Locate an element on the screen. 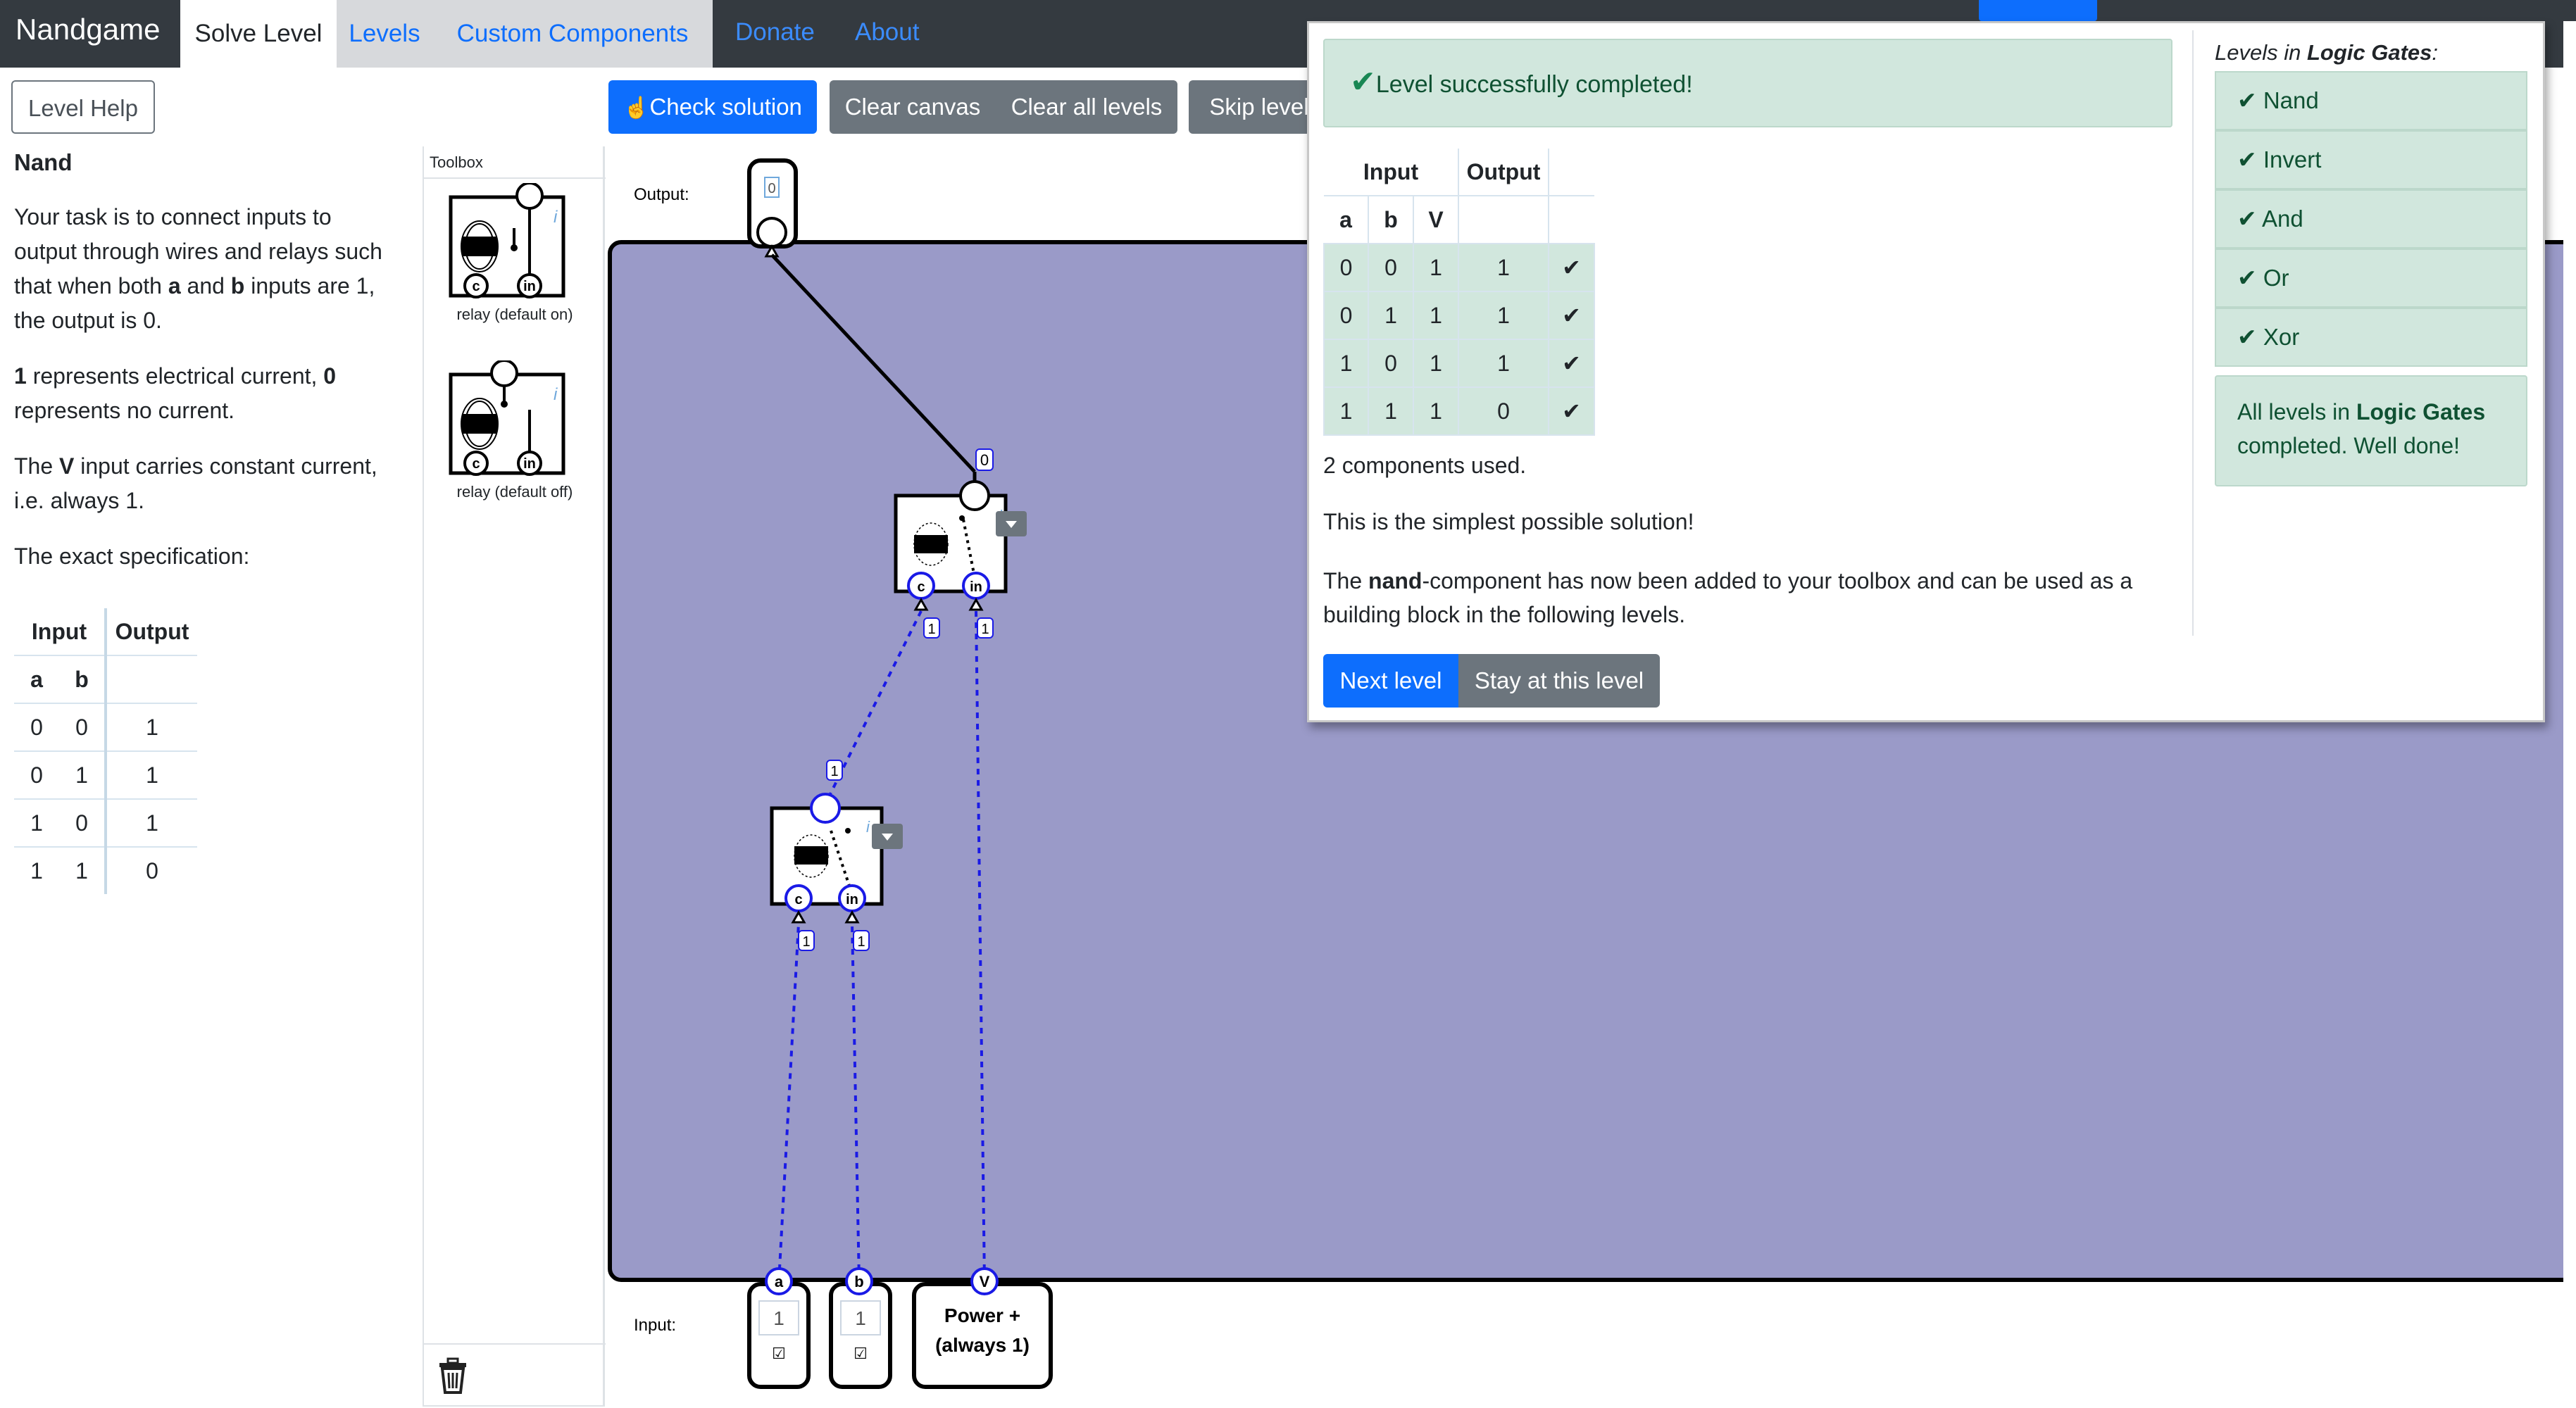 The width and height of the screenshot is (2576, 1408). clear-canvas-button: Clear canvas is located at coordinates (913, 107).